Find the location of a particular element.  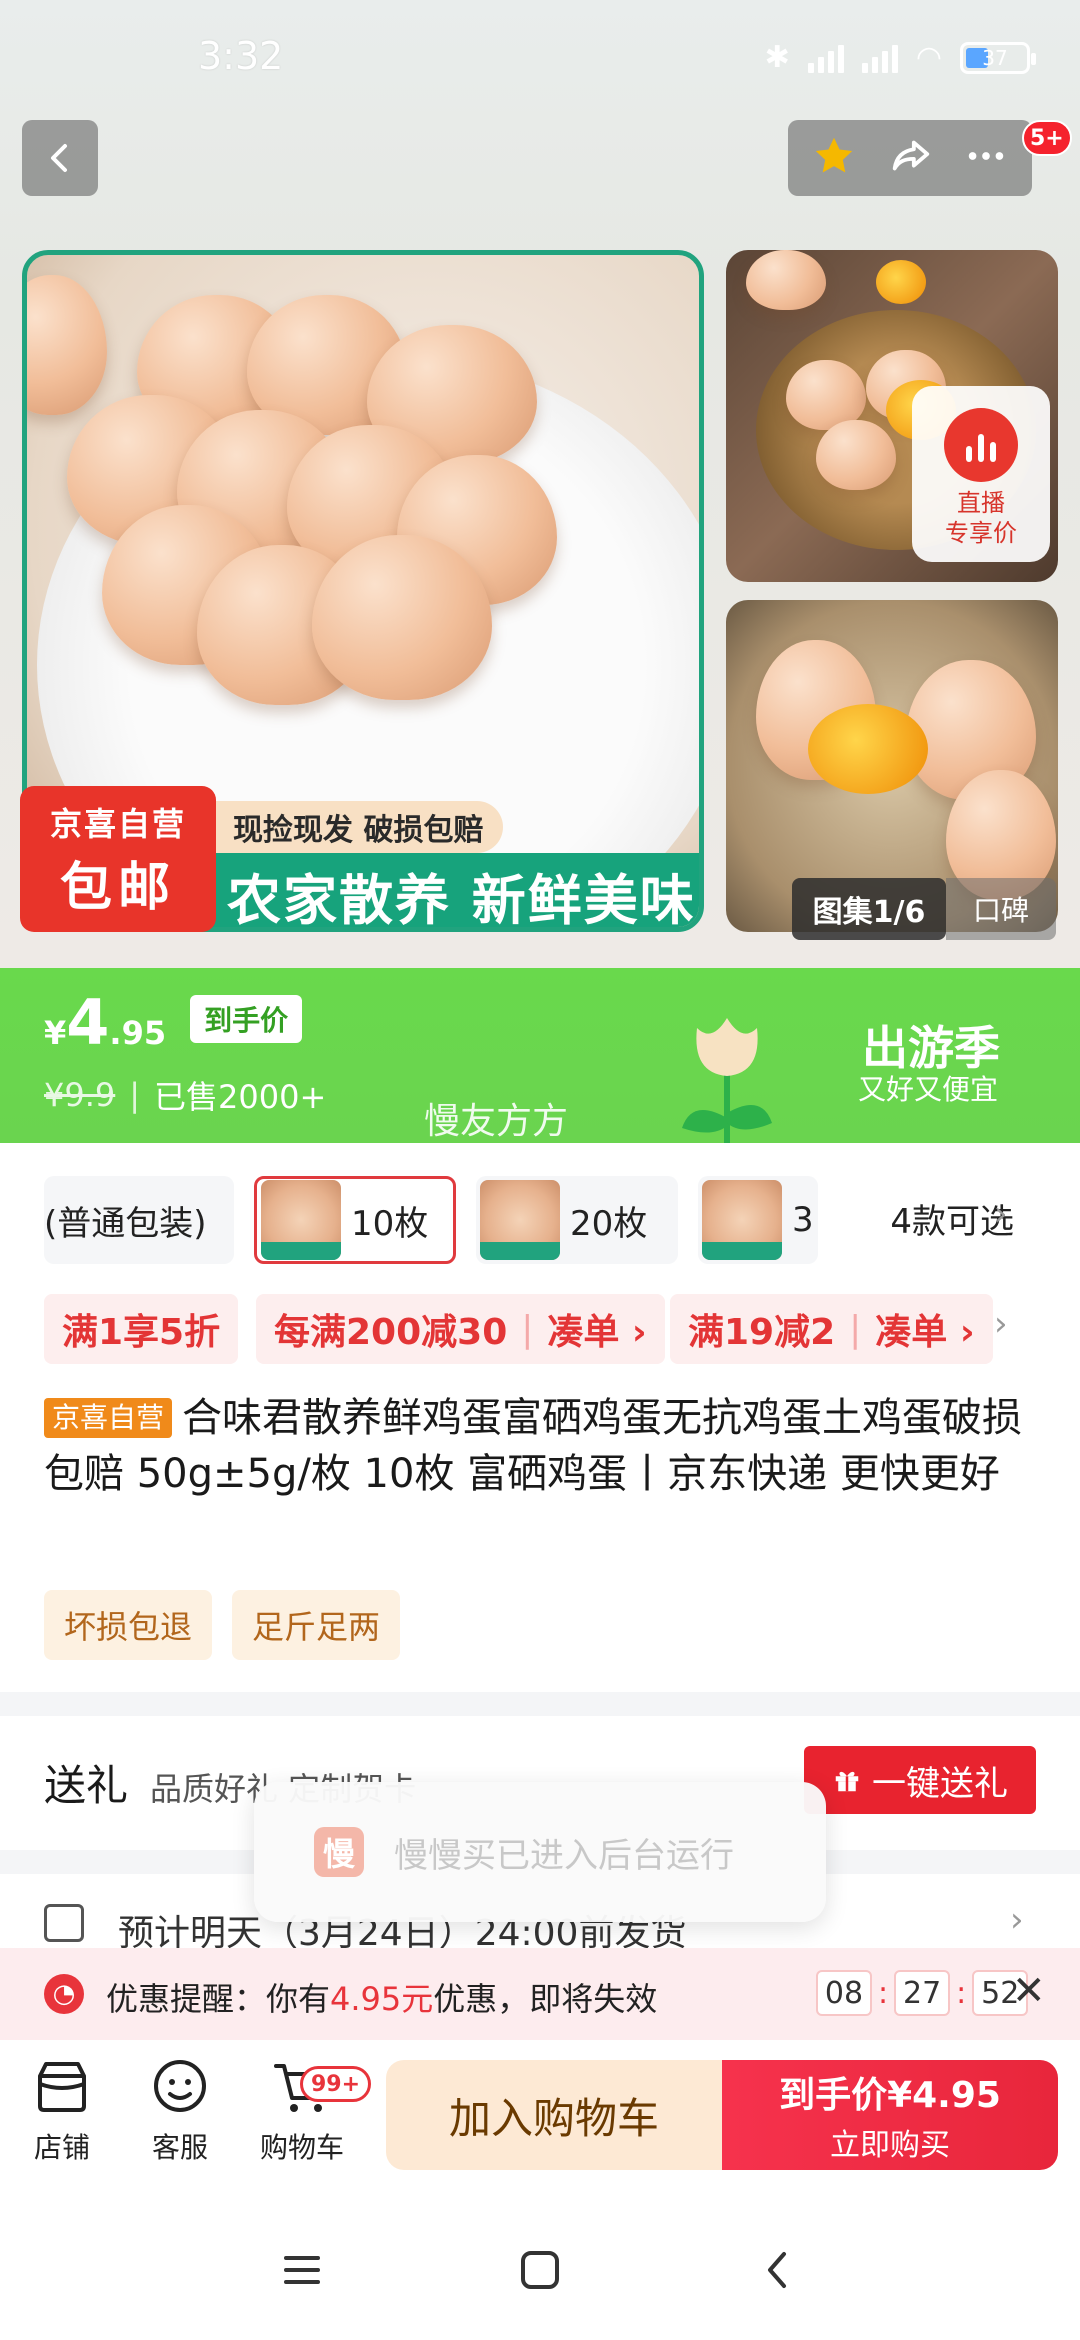

sku-option-20: 20枚 is located at coordinates (577, 1220).